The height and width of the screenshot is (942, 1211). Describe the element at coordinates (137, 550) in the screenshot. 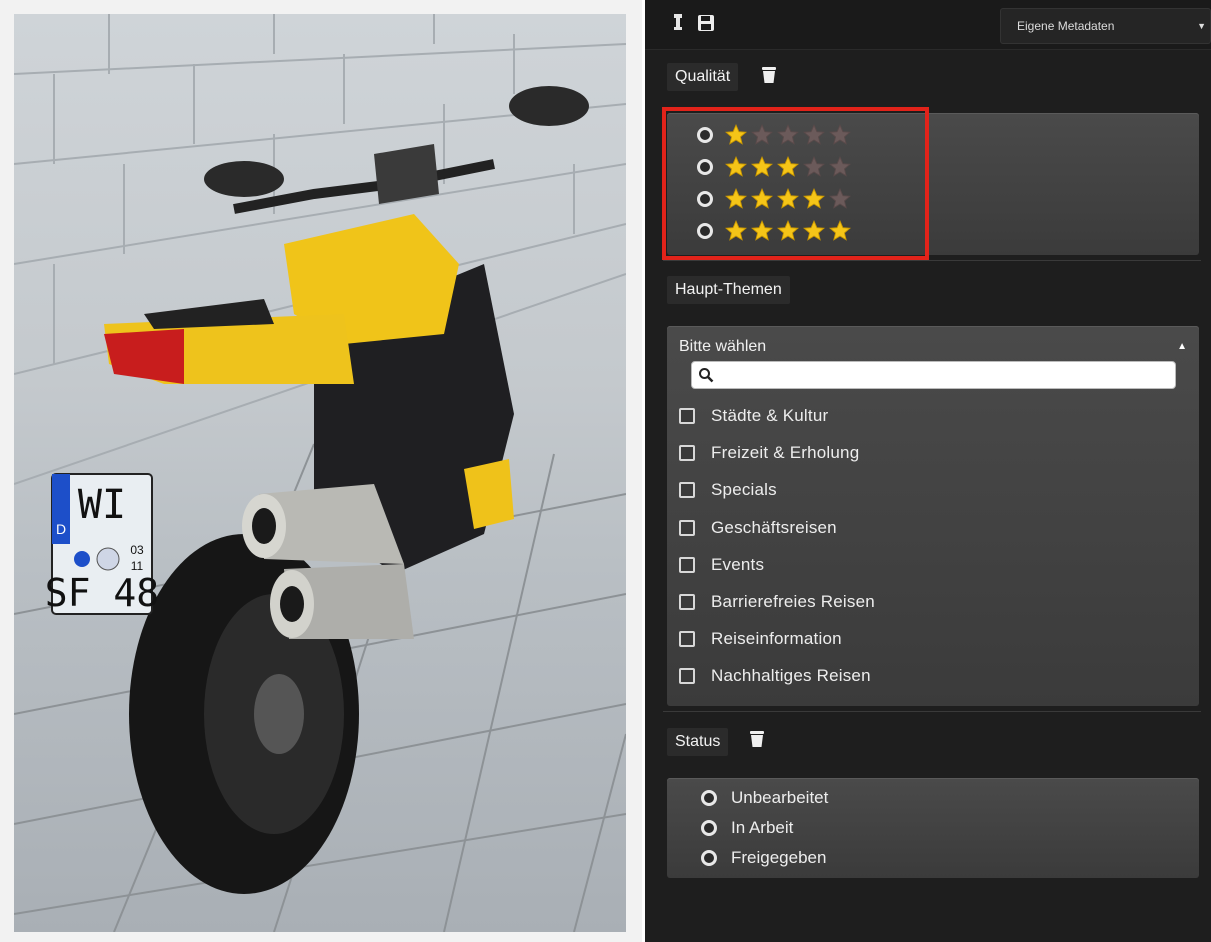

I see `plate-month: 03` at that location.